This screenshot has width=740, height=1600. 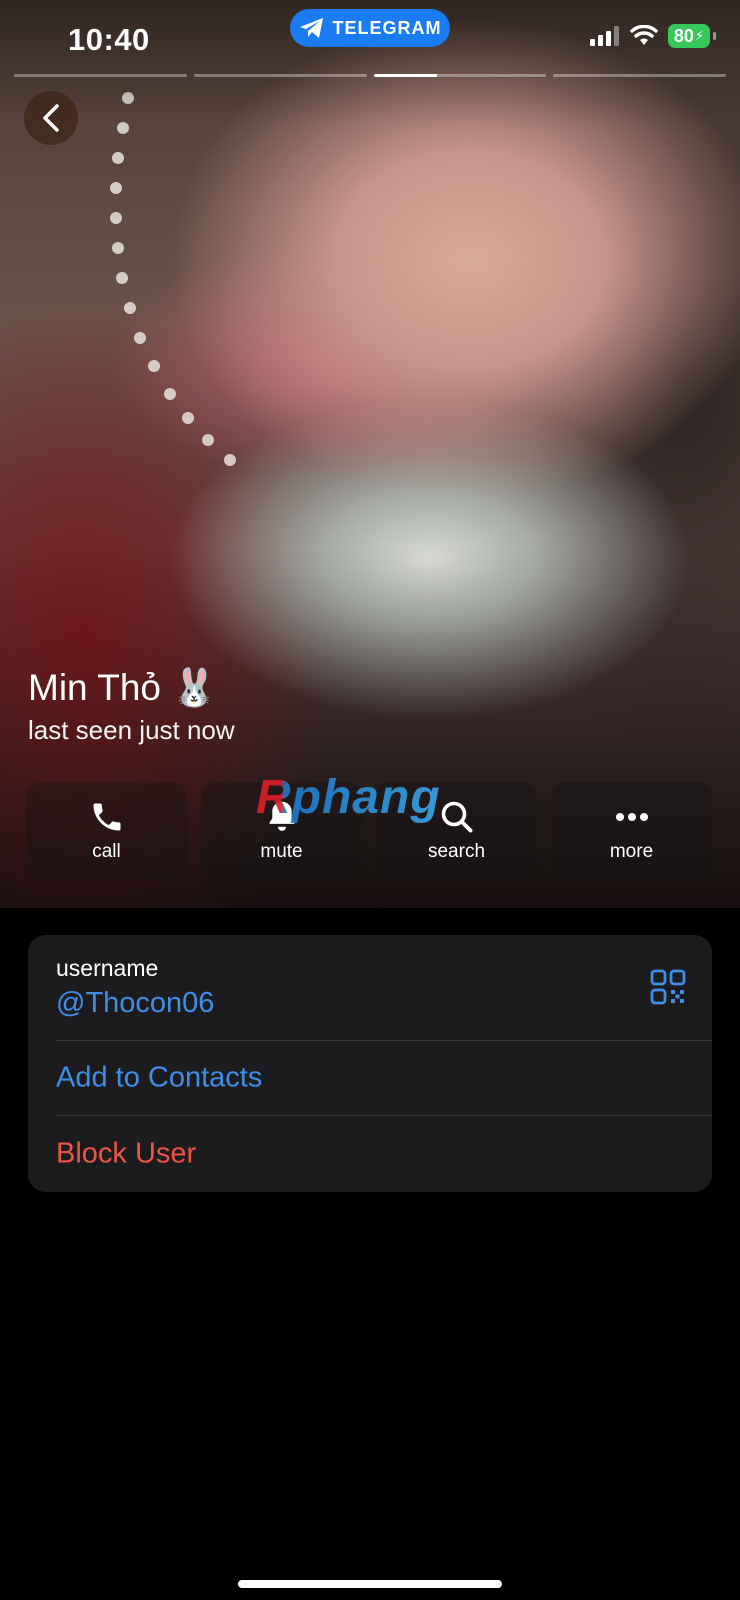 What do you see at coordinates (370, 75) in the screenshot?
I see `story-progress` at bounding box center [370, 75].